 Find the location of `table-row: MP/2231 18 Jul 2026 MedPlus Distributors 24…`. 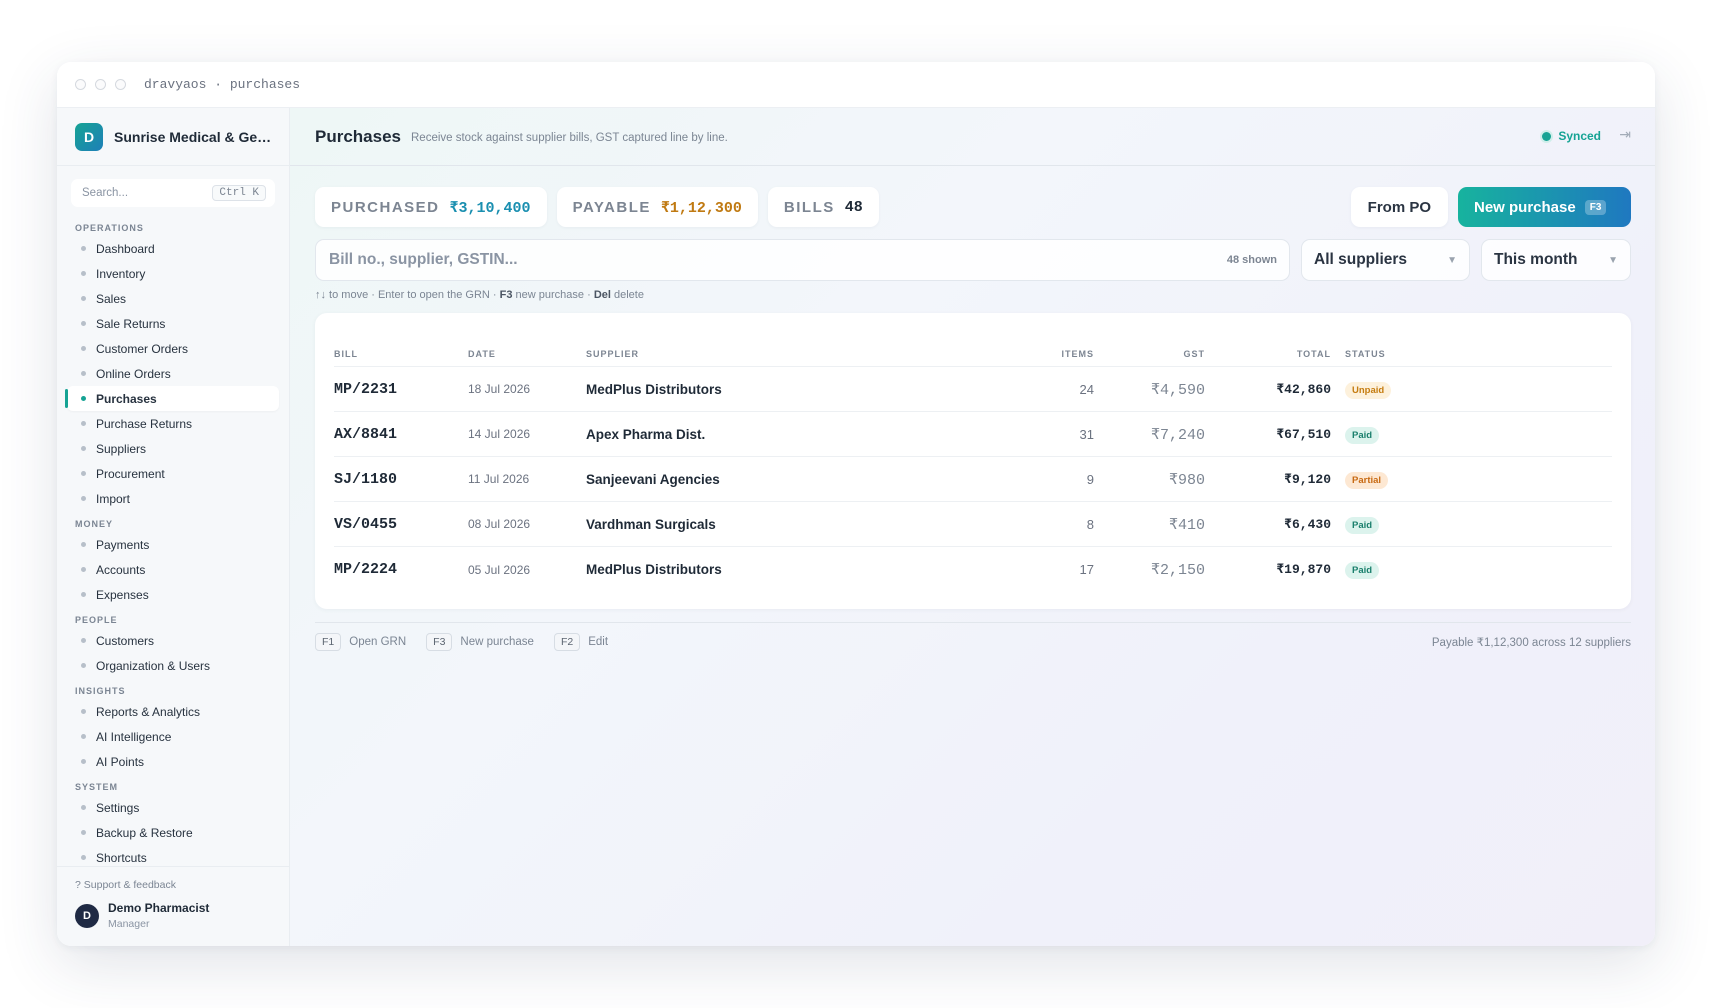

table-row: MP/2231 18 Jul 2026 MedPlus Distributors 24… is located at coordinates (973, 389).